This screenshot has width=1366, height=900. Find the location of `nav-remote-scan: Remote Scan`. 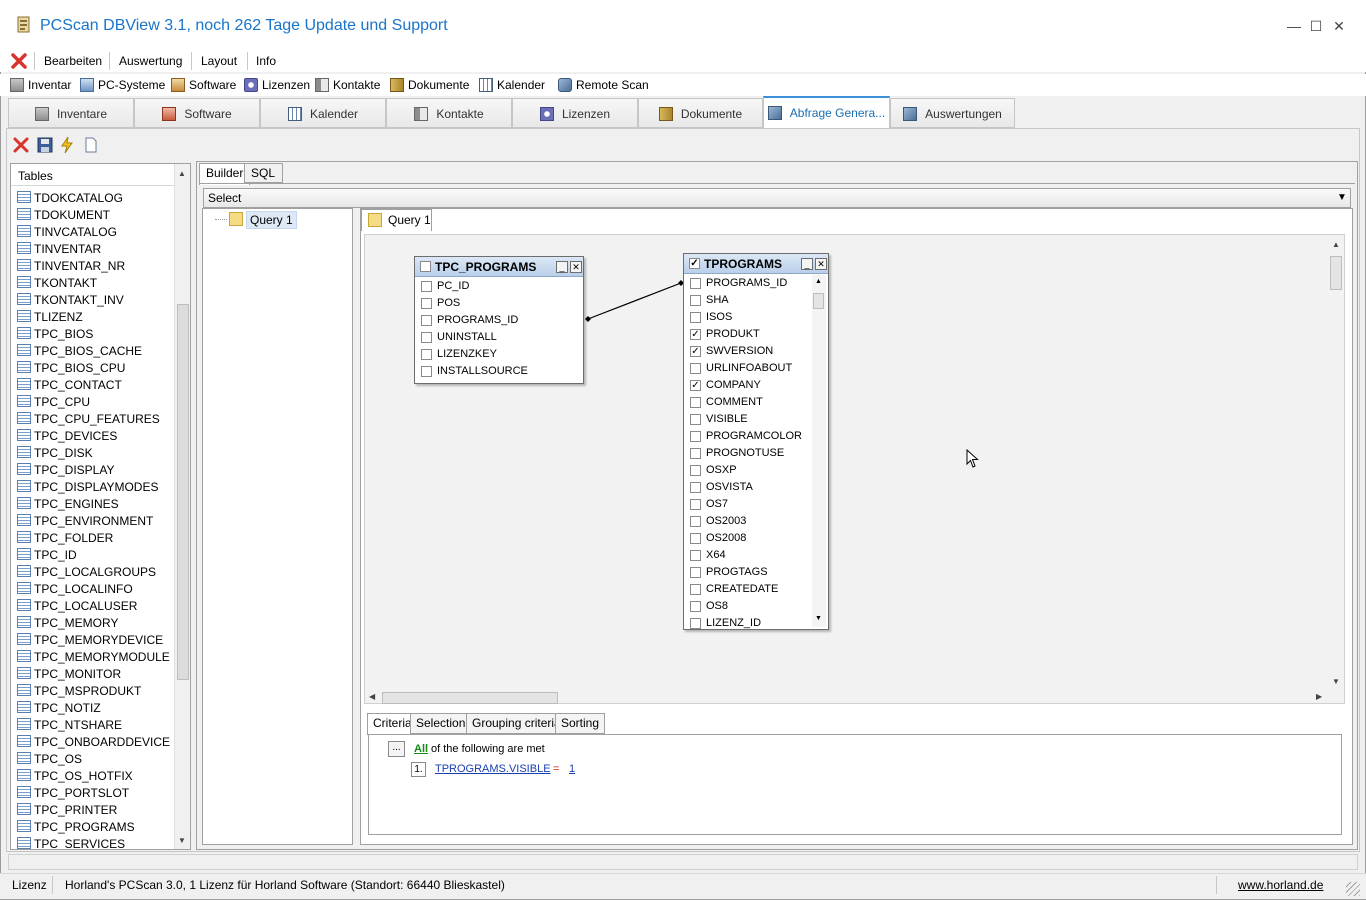

nav-remote-scan: Remote Scan is located at coordinates (603, 85).